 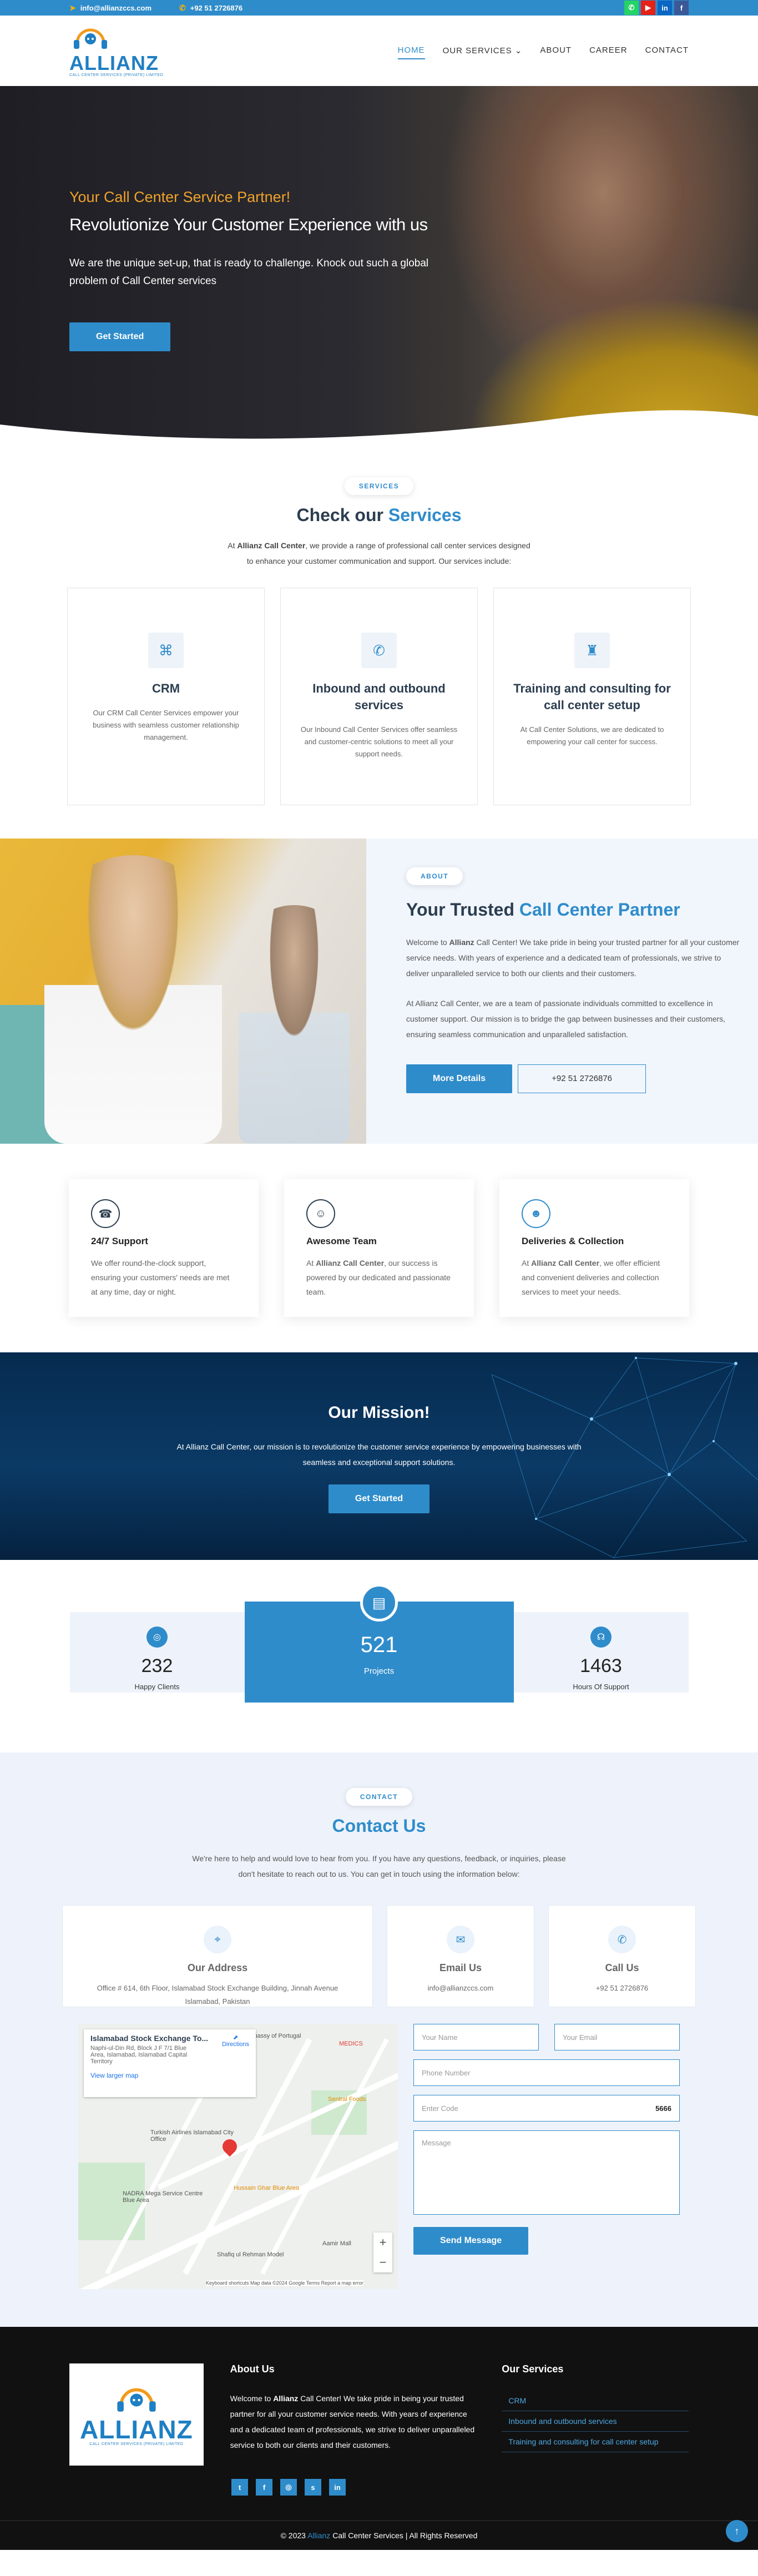 I want to click on instagram-icon: ◎, so click(x=288, y=2487).